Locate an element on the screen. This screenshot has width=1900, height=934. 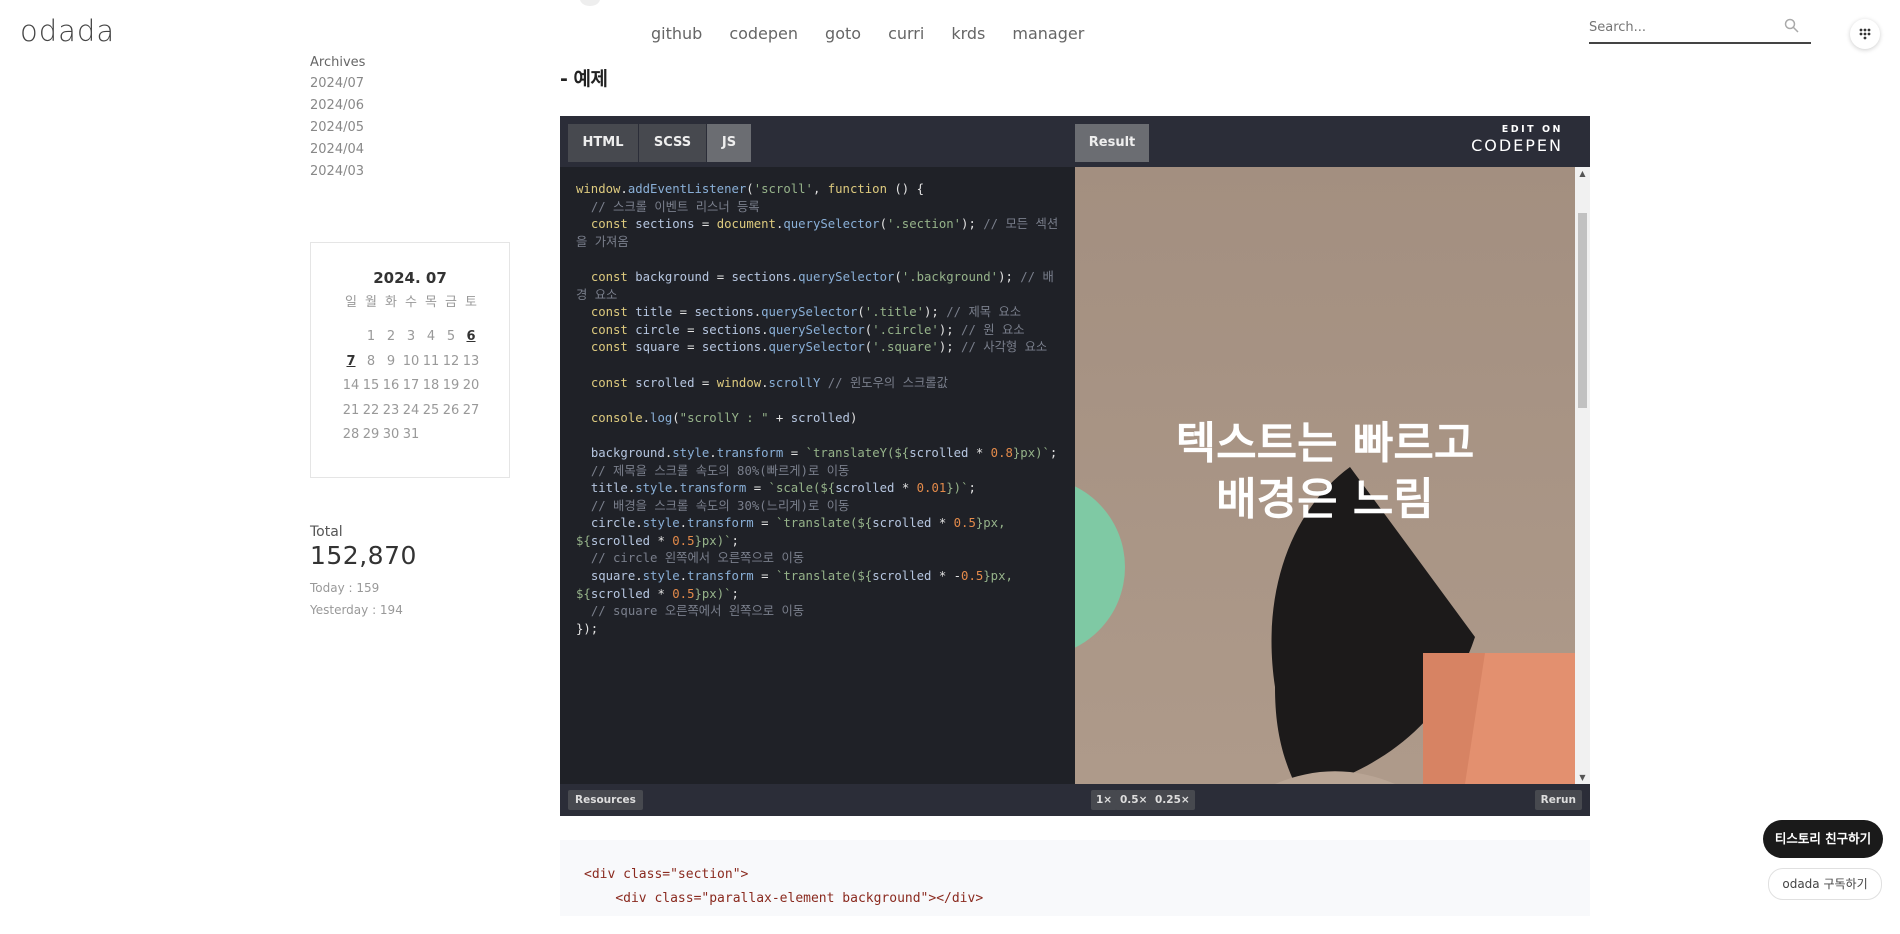
calendar-weekday: 화 is located at coordinates (391, 302).